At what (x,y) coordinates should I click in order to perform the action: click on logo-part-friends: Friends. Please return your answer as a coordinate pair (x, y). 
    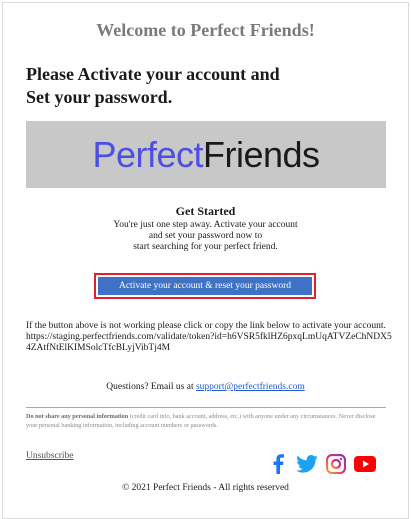
    Looking at the image, I should click on (261, 154).